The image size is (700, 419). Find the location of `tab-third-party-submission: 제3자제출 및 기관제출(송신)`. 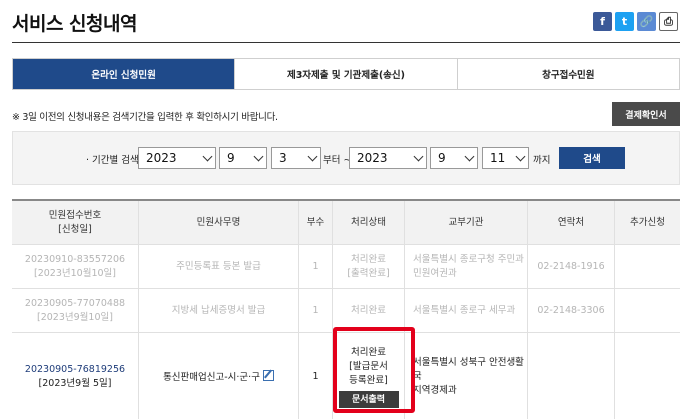

tab-third-party-submission: 제3자제출 및 기관제출(송신) is located at coordinates (345, 74).